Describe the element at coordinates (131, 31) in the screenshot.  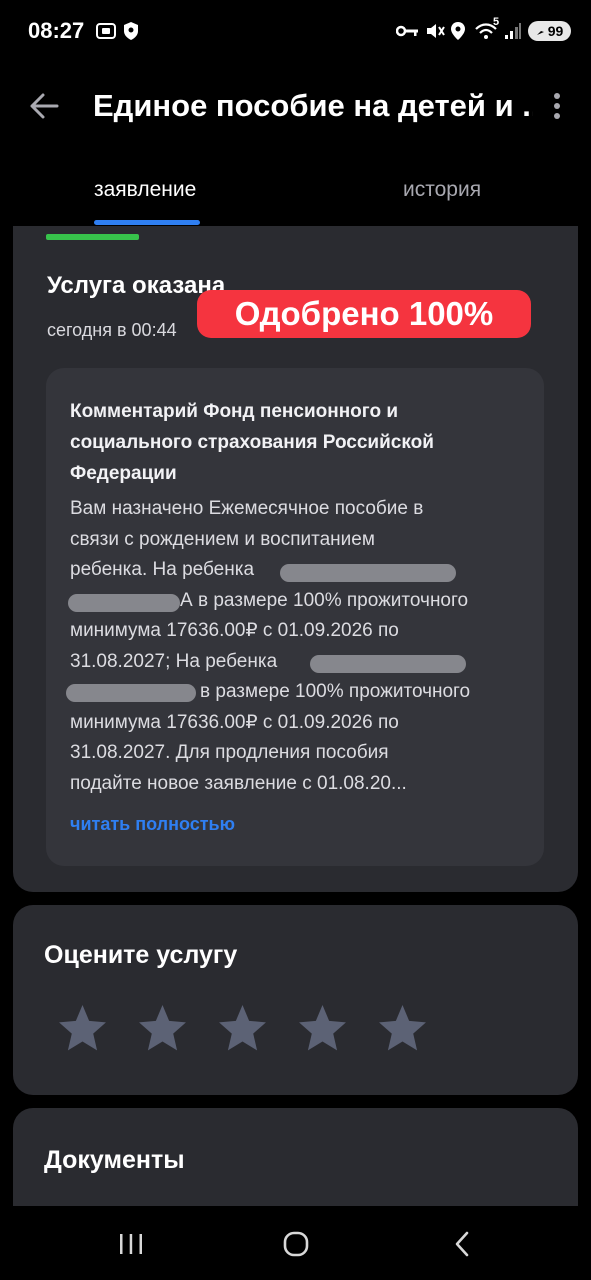
I see `shield-icon` at that location.